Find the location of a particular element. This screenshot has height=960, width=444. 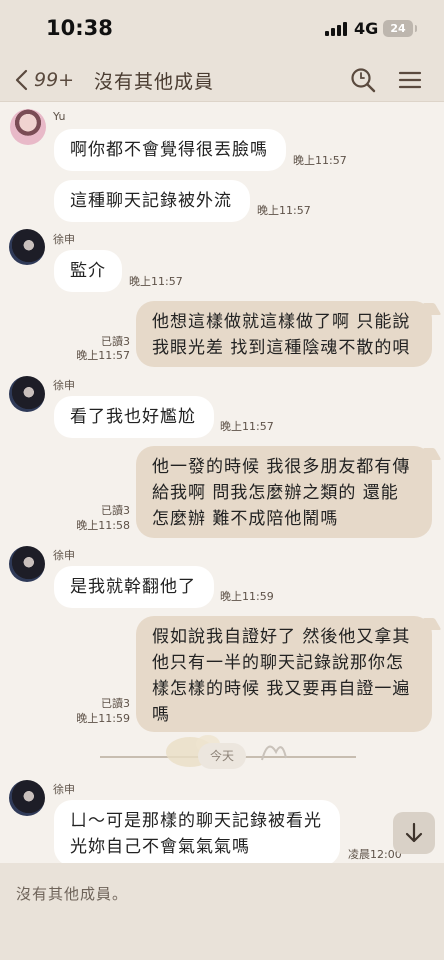

message-bubble: 啊你都不會覺得很丟臉嗎 is located at coordinates (170, 150).